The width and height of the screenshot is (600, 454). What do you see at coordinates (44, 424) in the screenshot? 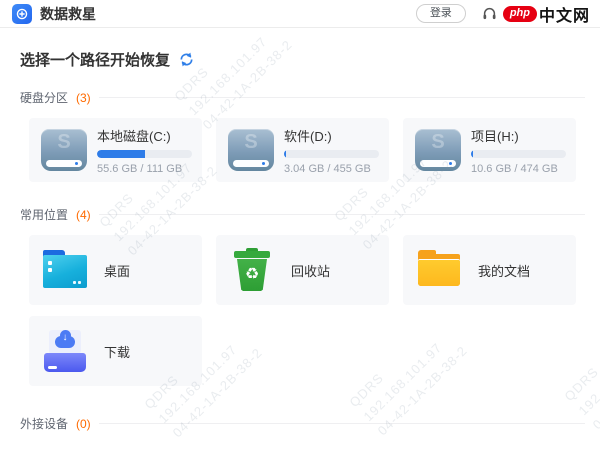
I see `section-label: 外接设备` at bounding box center [44, 424].